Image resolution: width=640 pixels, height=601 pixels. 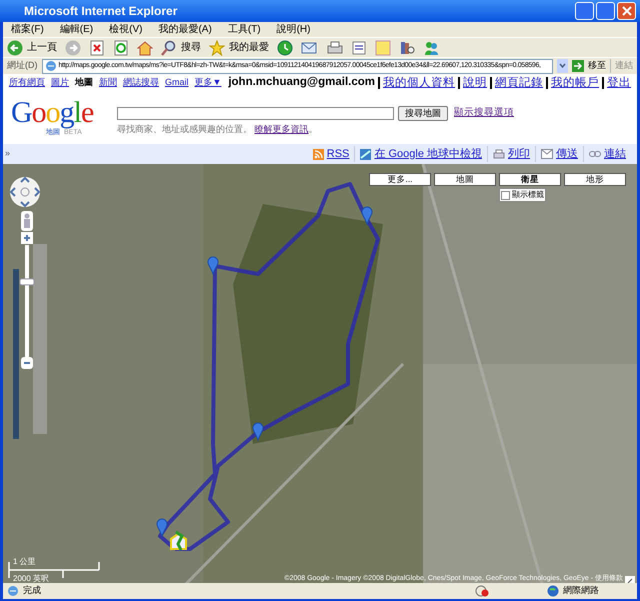 What do you see at coordinates (218, 129) in the screenshot?
I see `search-hint: 尋找商家、地址或感興趣的位置。 瞭解更多資訊。` at bounding box center [218, 129].